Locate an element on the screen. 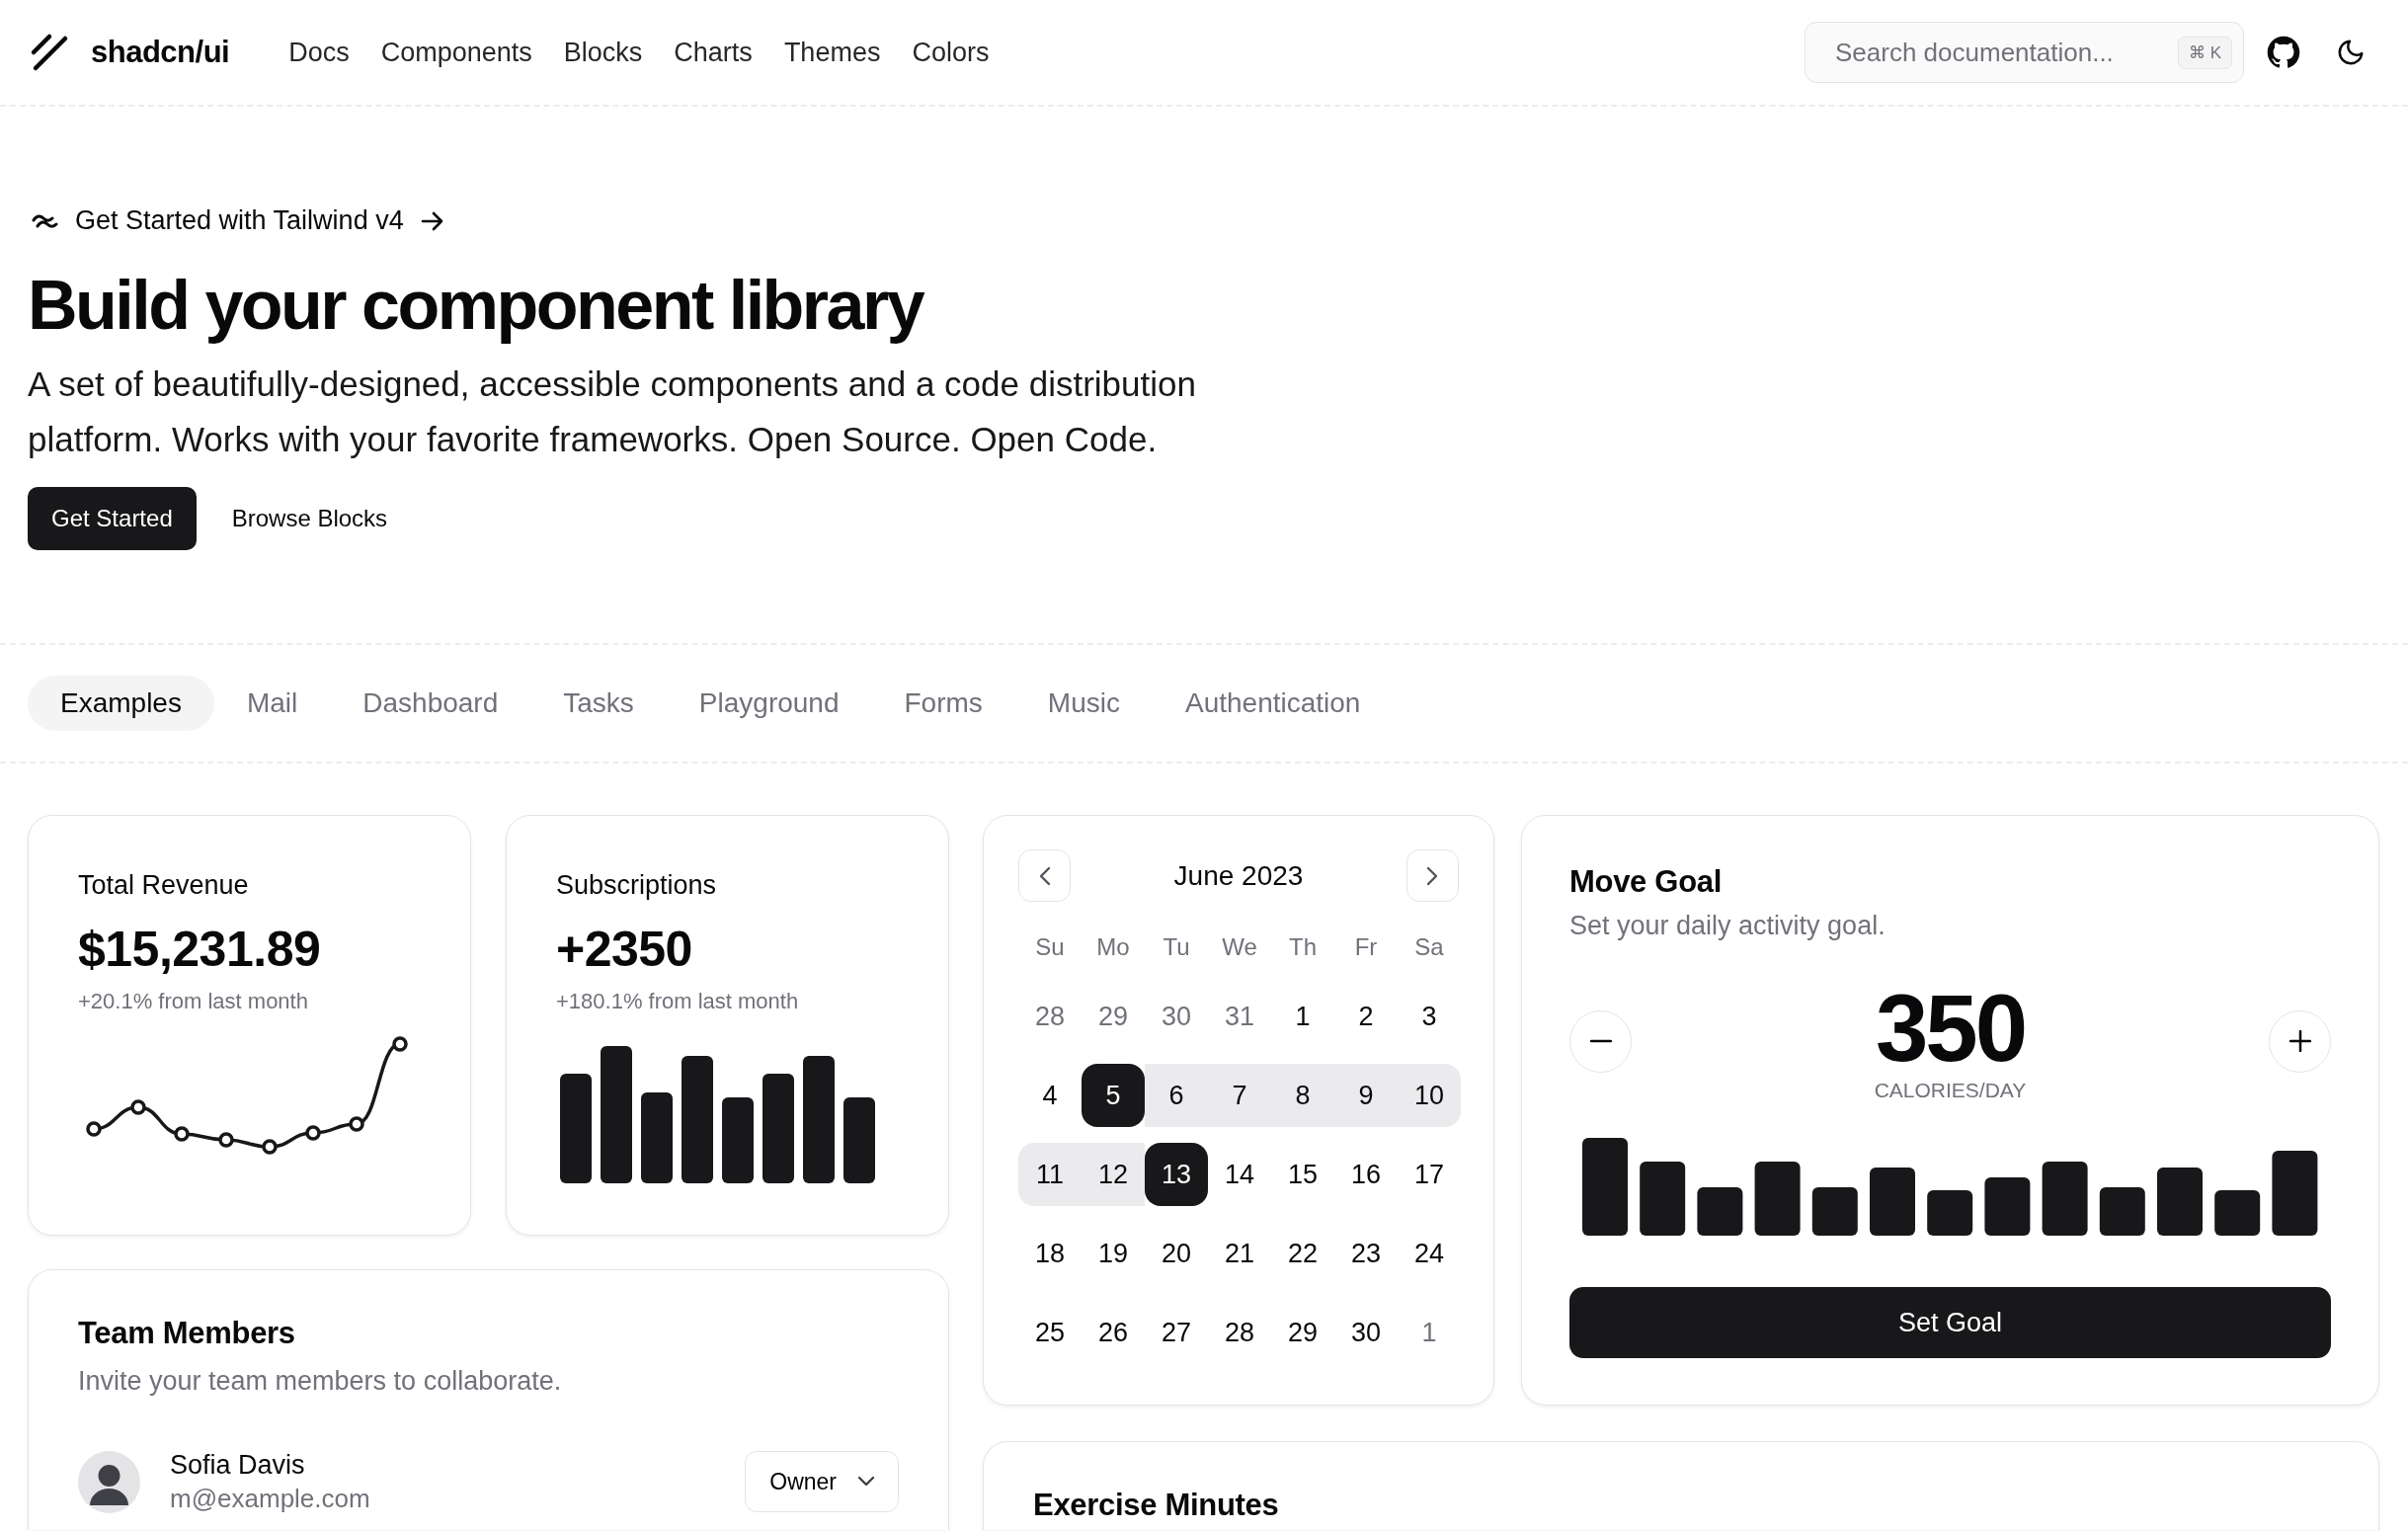 The height and width of the screenshot is (1531, 2408). card-description: Set your daily activity goal. is located at coordinates (1727, 926).